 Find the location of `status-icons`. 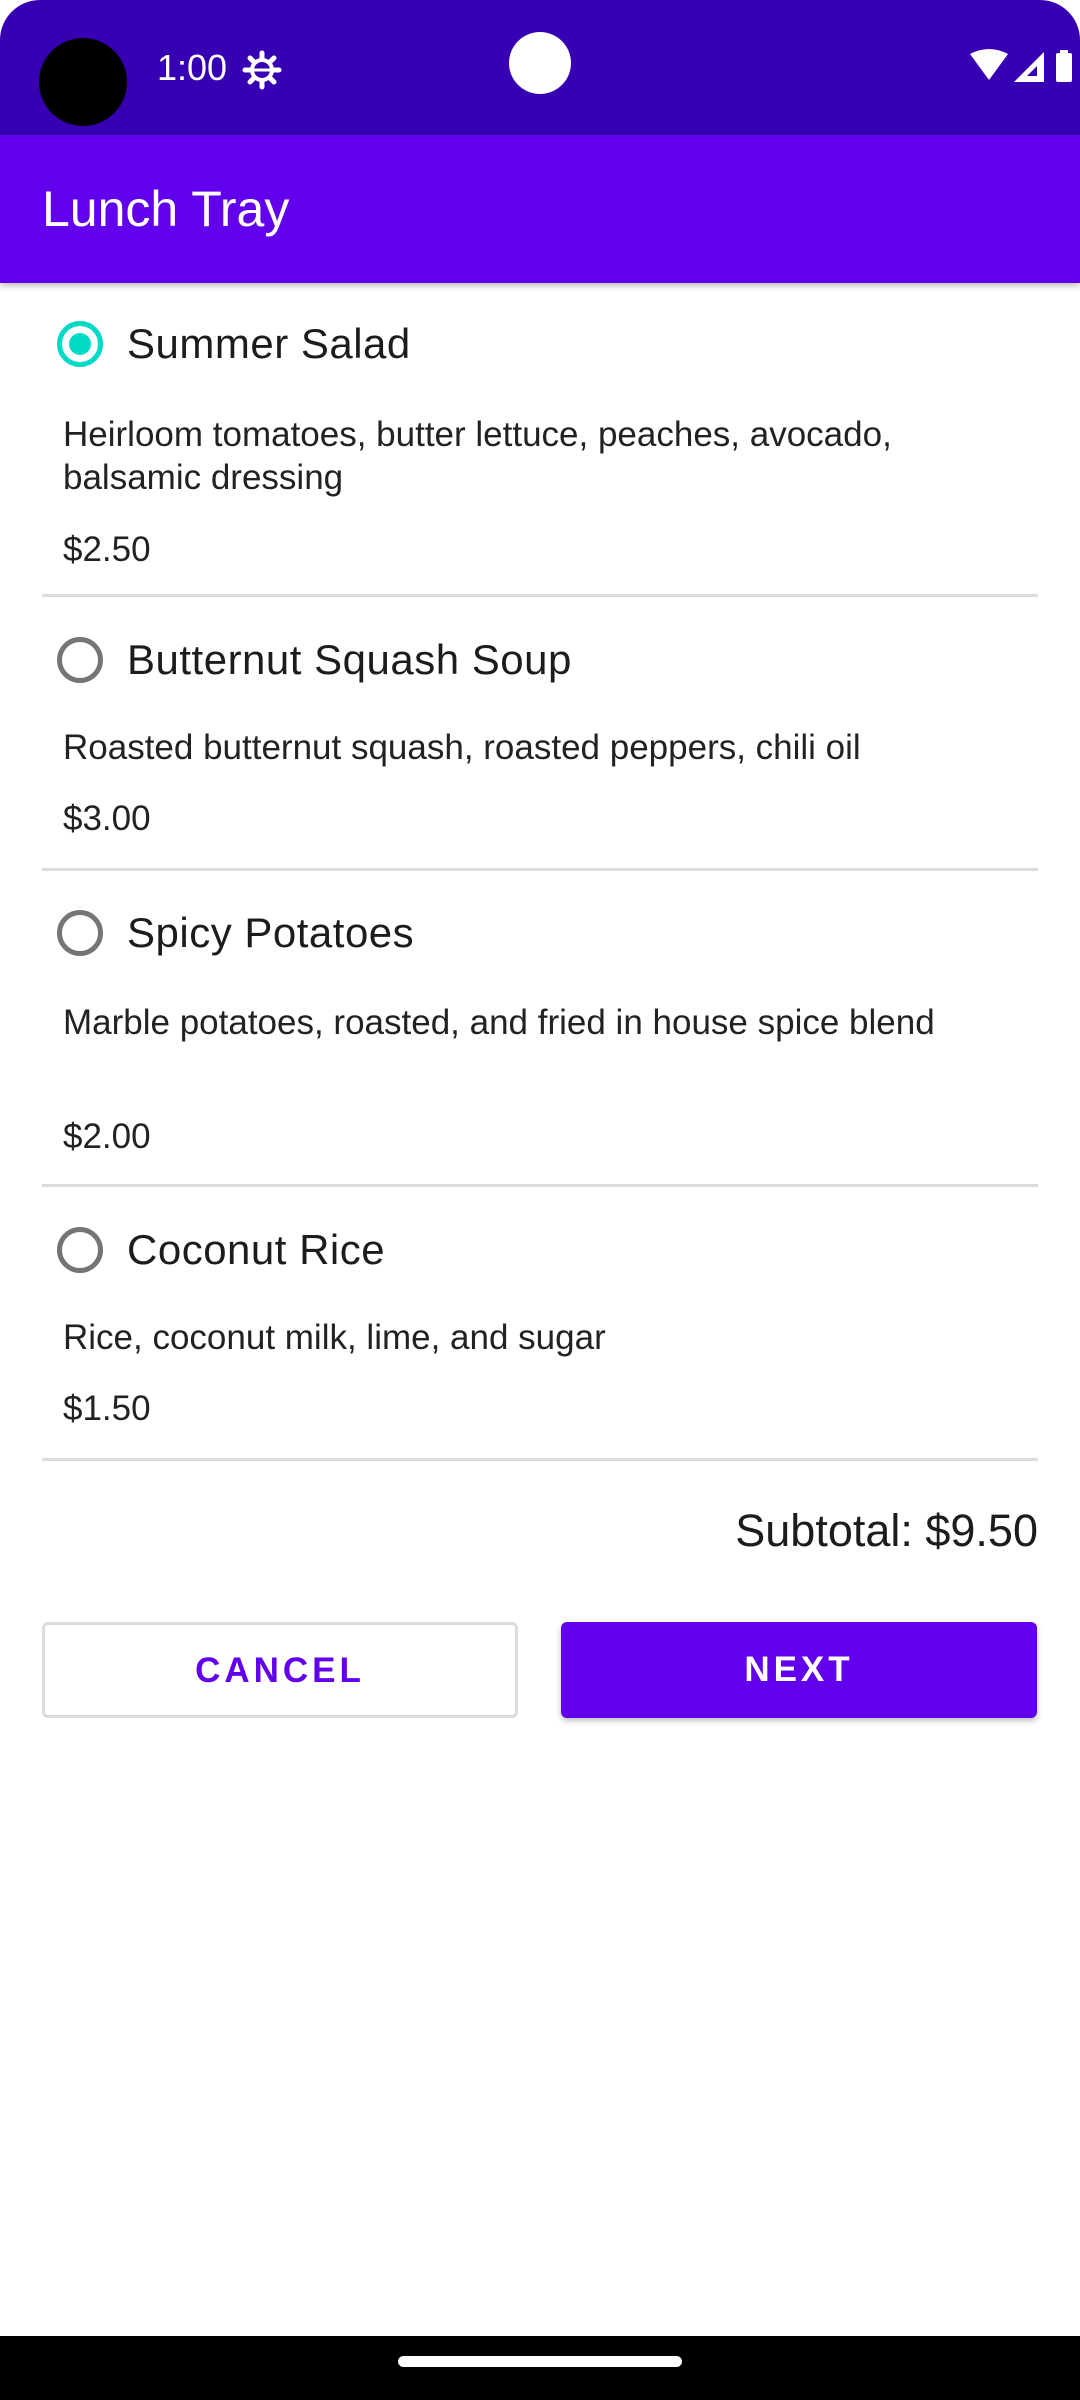

status-icons is located at coordinates (1021, 65).